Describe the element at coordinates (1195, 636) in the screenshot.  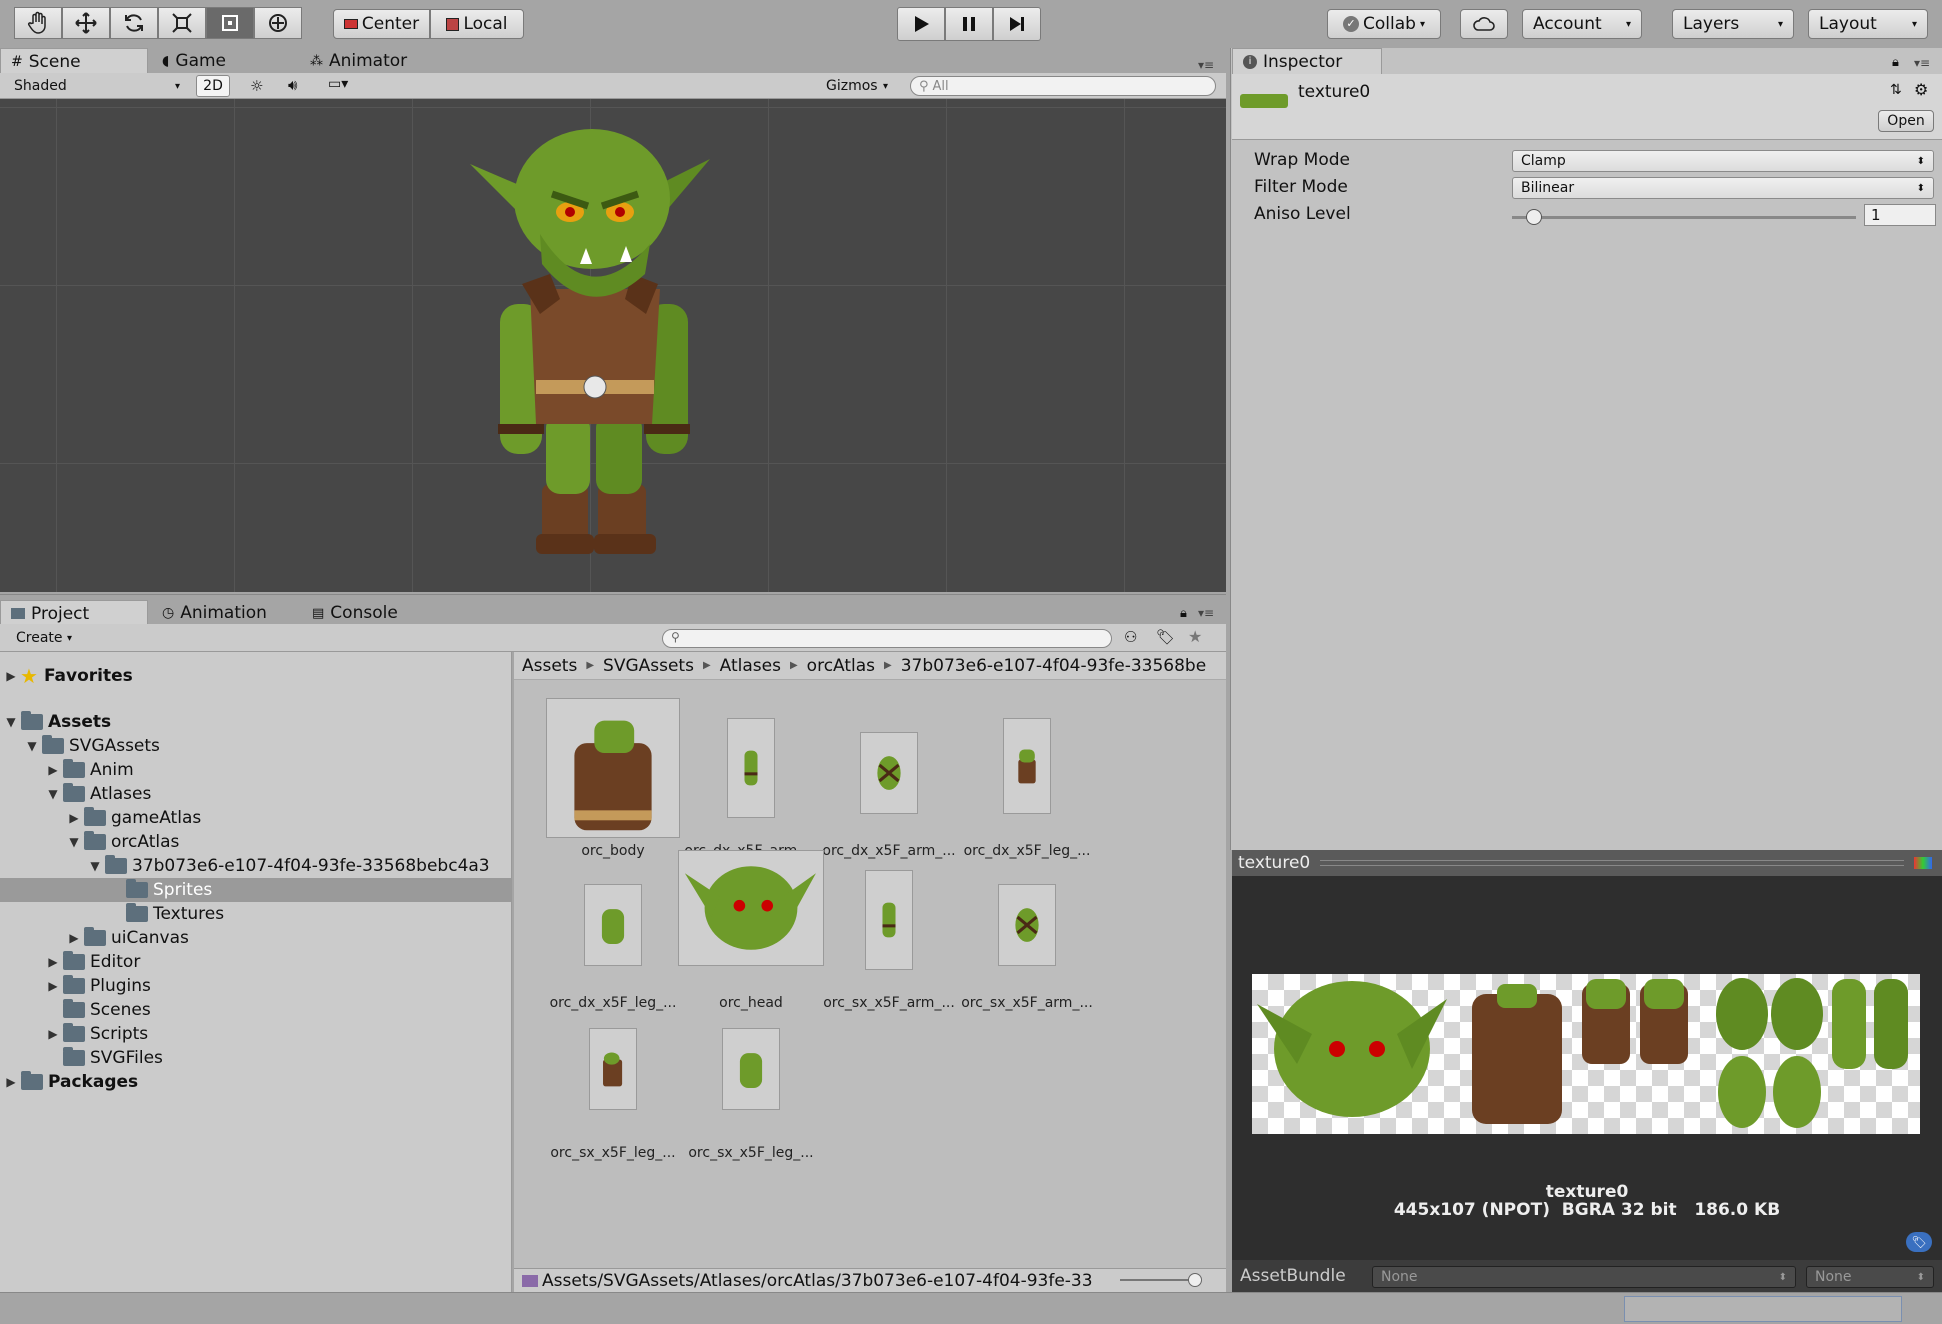
I see `favorite-star-icon: ★` at that location.